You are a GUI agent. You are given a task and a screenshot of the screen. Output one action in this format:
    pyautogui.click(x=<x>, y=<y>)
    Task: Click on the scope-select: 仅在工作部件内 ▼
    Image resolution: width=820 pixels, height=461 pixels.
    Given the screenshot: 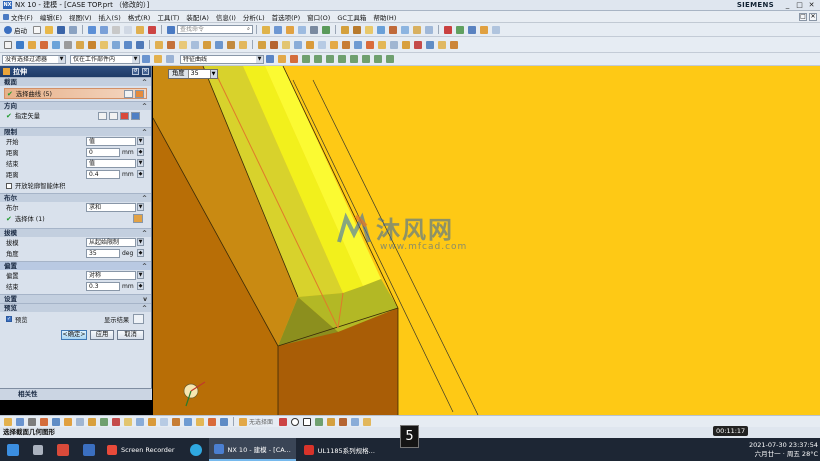 What is the action you would take?
    pyautogui.click(x=105, y=59)
    